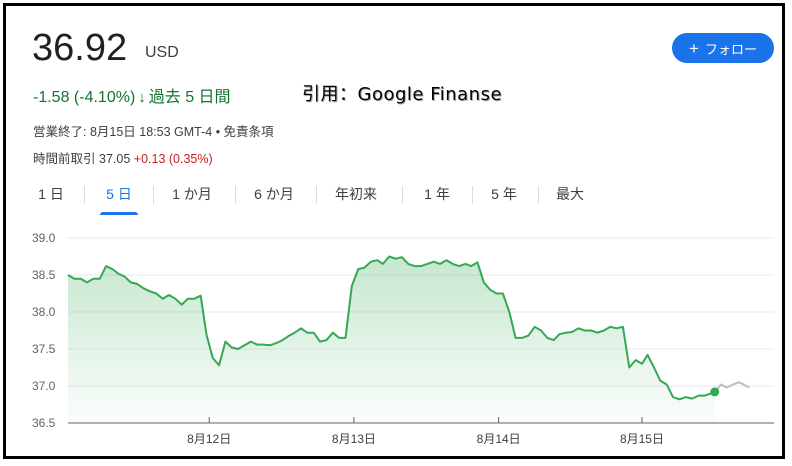  I want to click on x-tick-label: 8月12日, so click(209, 439).